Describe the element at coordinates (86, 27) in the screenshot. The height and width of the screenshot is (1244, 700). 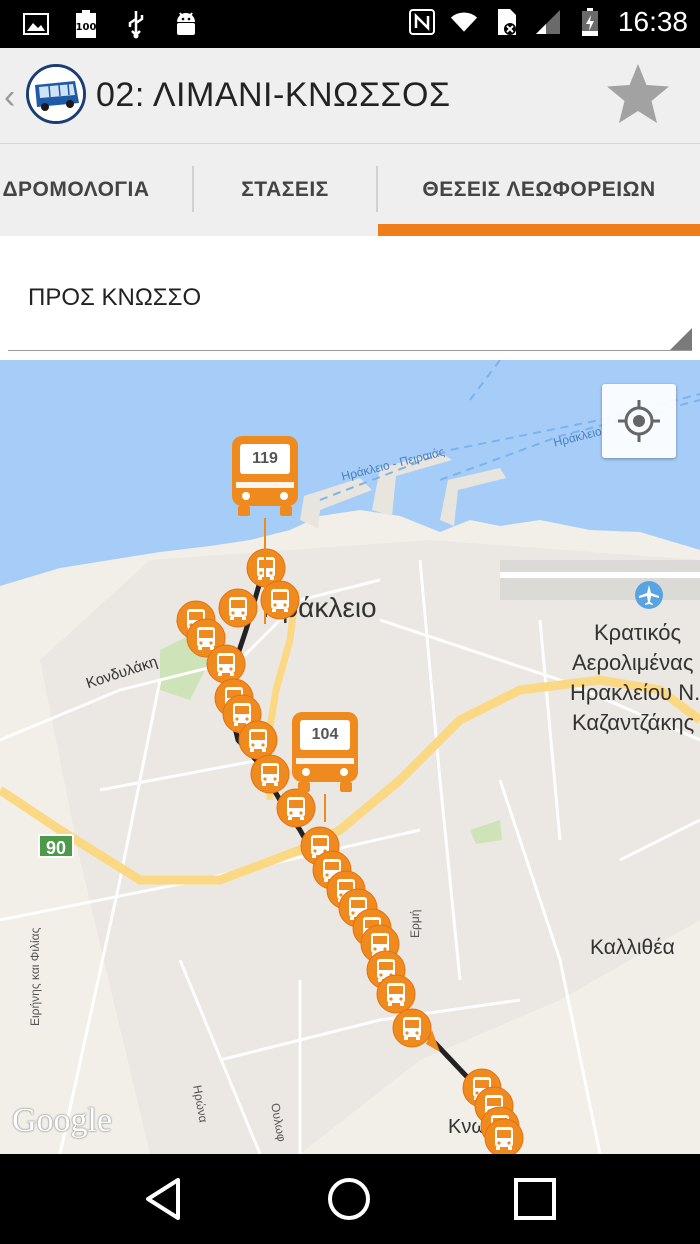
I see `svg-text: 100` at that location.